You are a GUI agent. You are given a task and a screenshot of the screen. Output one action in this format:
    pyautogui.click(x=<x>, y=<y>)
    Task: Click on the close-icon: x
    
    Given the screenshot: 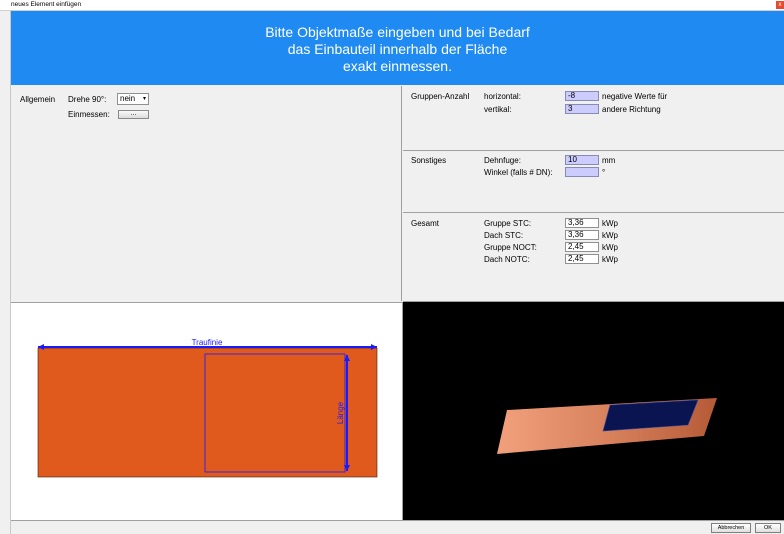 What is the action you would take?
    pyautogui.click(x=780, y=5)
    